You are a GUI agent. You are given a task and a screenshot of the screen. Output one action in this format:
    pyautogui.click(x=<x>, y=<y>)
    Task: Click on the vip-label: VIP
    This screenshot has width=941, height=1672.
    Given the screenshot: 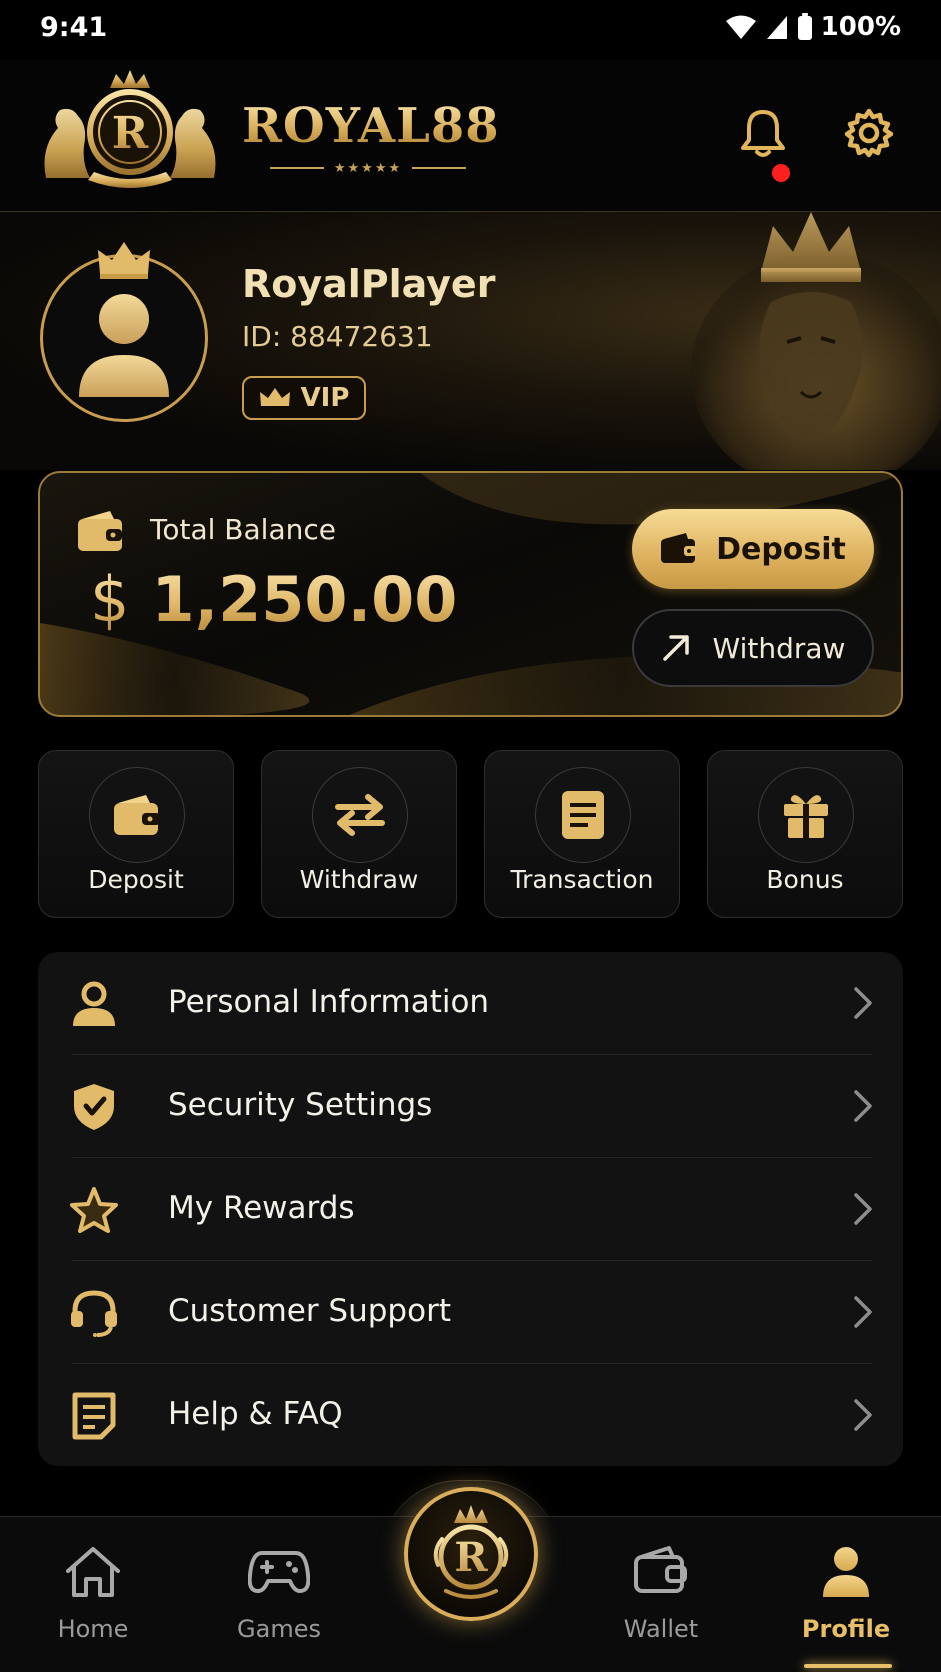 What is the action you would take?
    pyautogui.click(x=325, y=398)
    